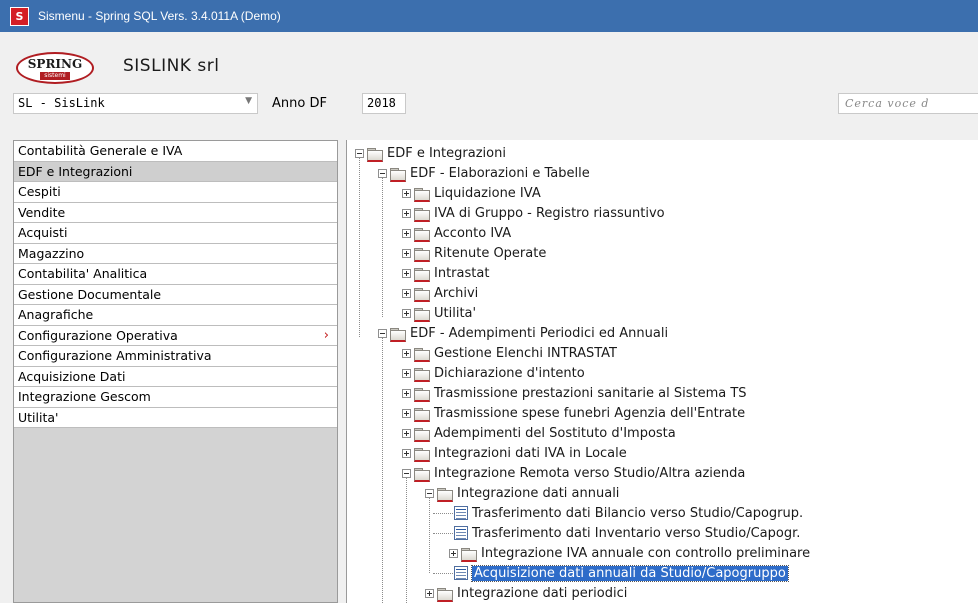 This screenshot has width=978, height=603. What do you see at coordinates (542, 593) in the screenshot?
I see `tree-node-label: Integrazione dati periodici` at bounding box center [542, 593].